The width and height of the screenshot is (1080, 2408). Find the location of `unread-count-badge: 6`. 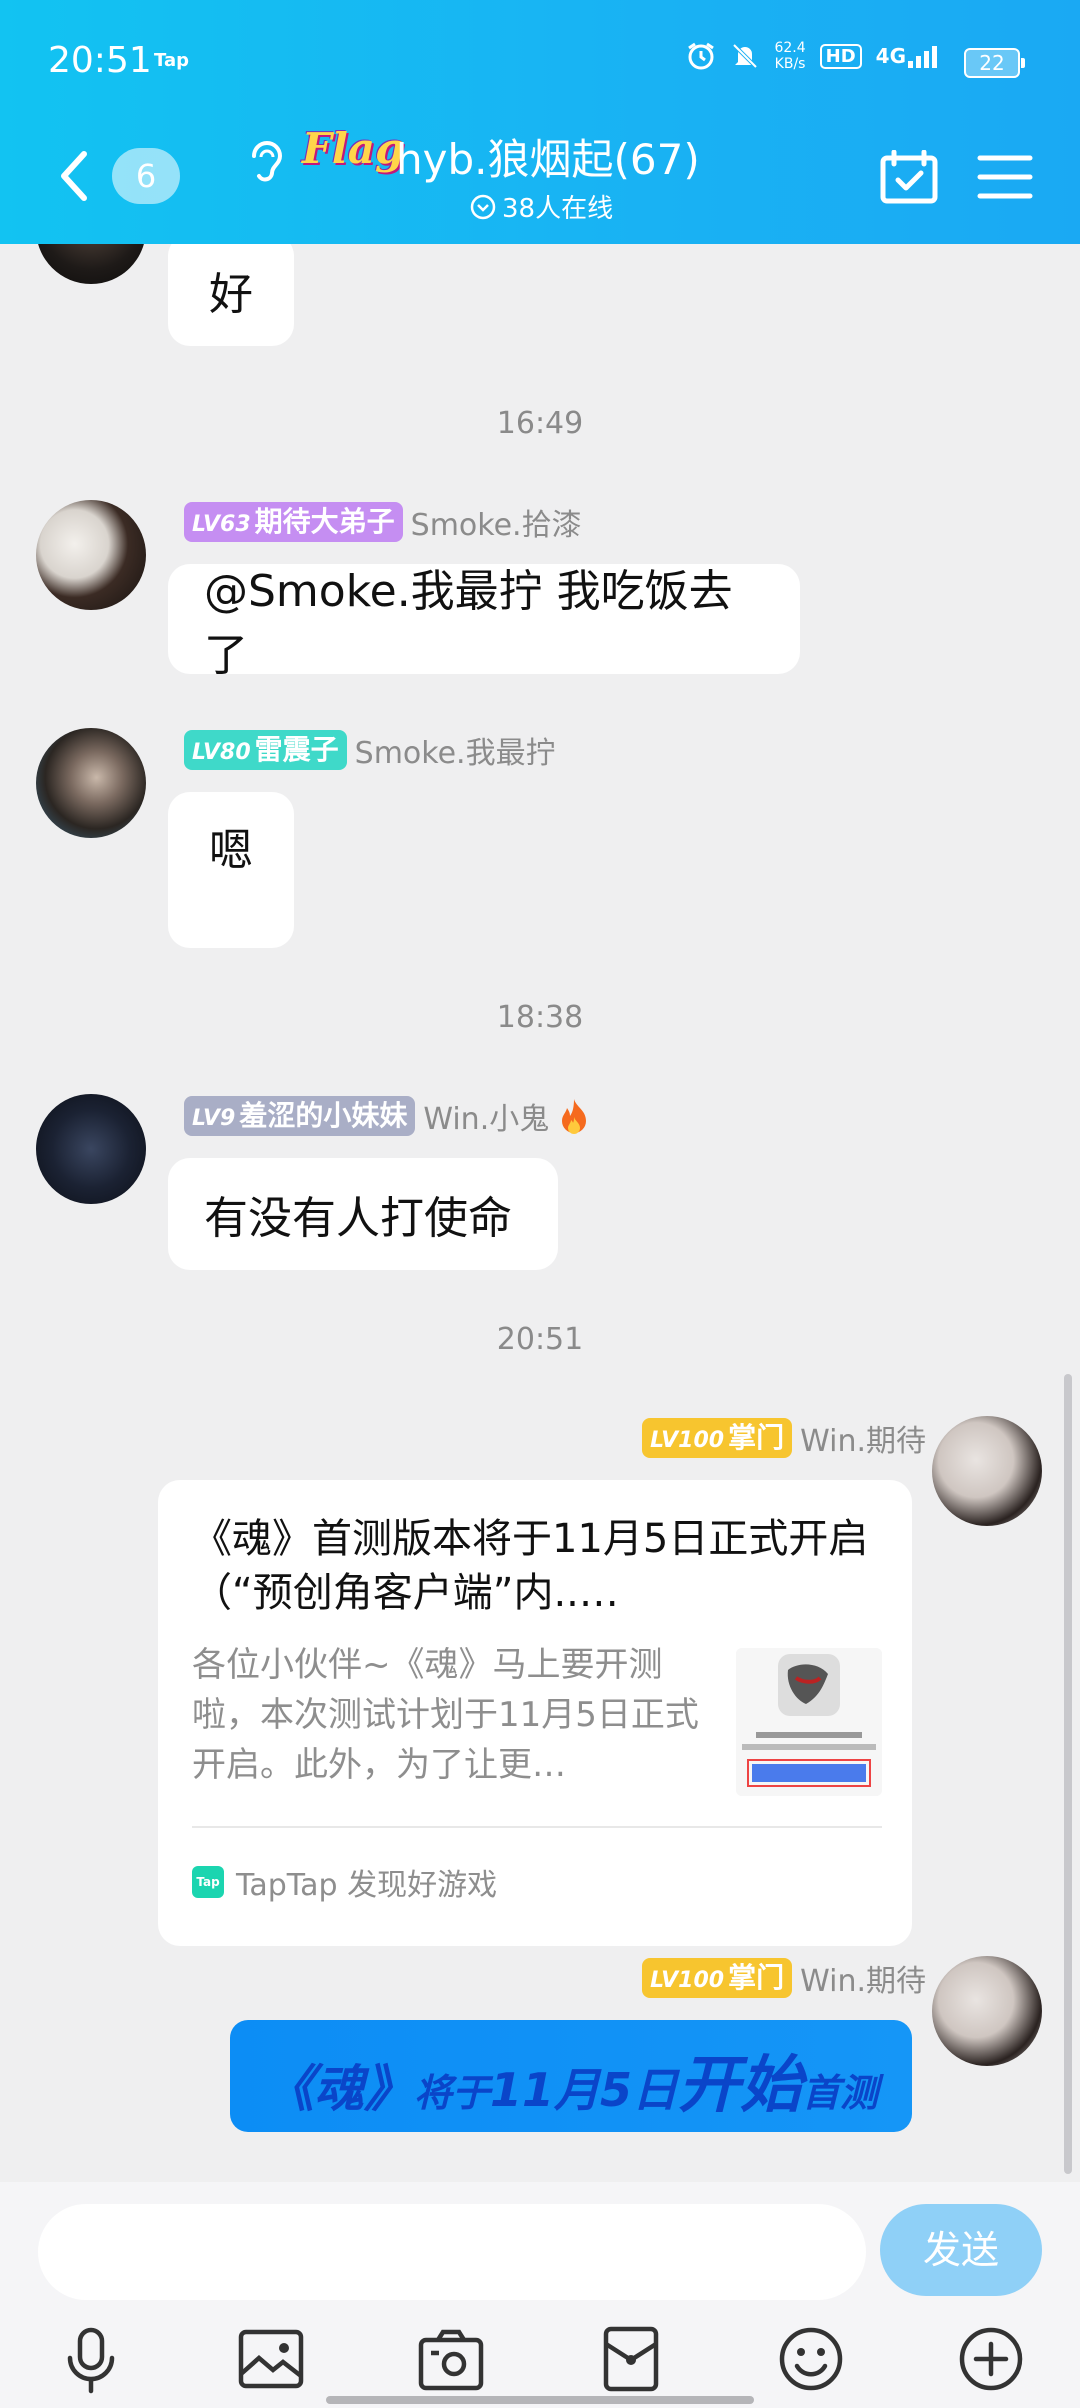

unread-count-badge: 6 is located at coordinates (146, 176).